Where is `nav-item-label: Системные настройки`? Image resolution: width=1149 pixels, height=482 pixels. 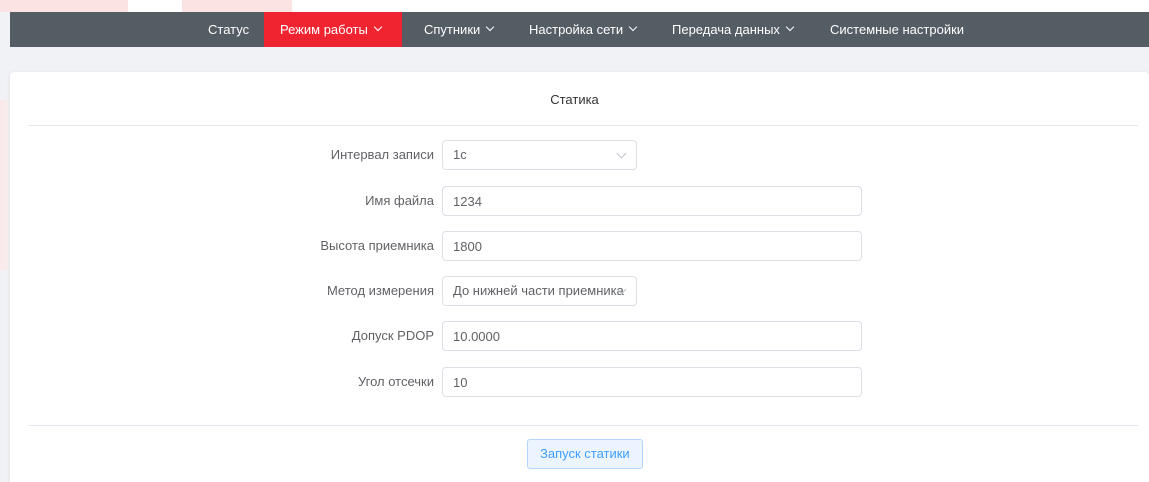 nav-item-label: Системные настройки is located at coordinates (897, 29).